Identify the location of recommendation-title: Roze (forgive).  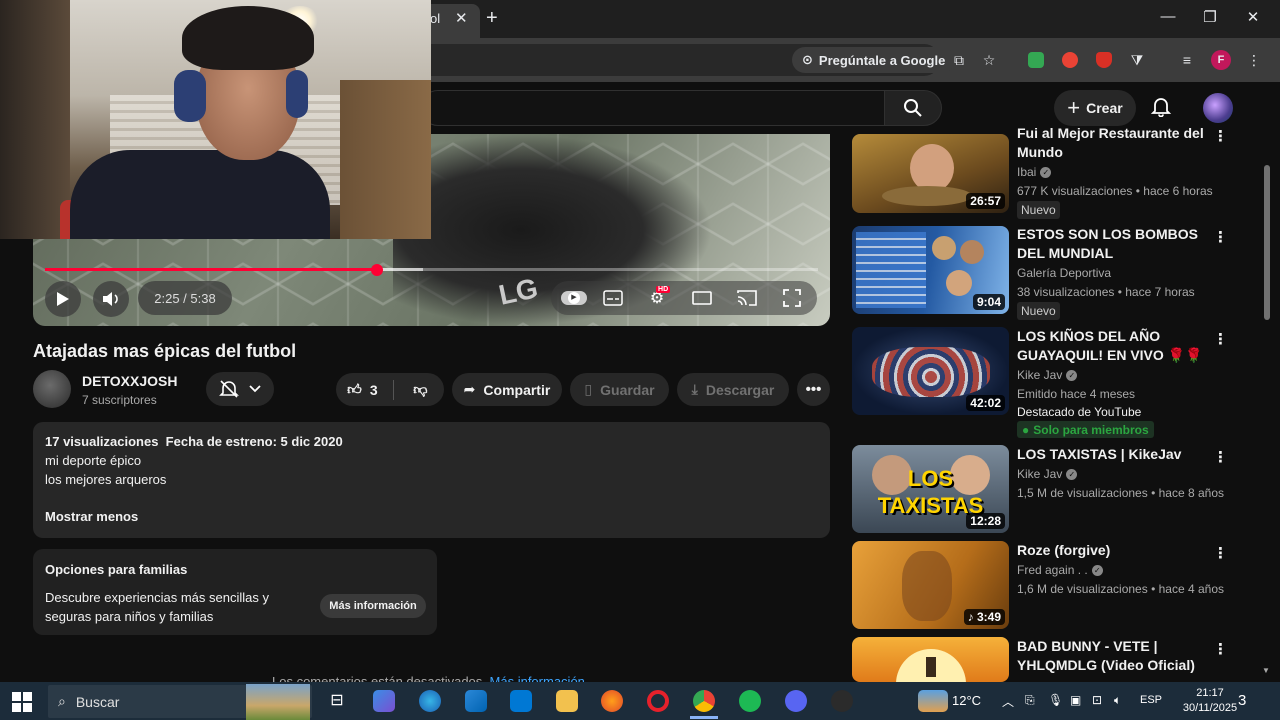
(1112, 550).